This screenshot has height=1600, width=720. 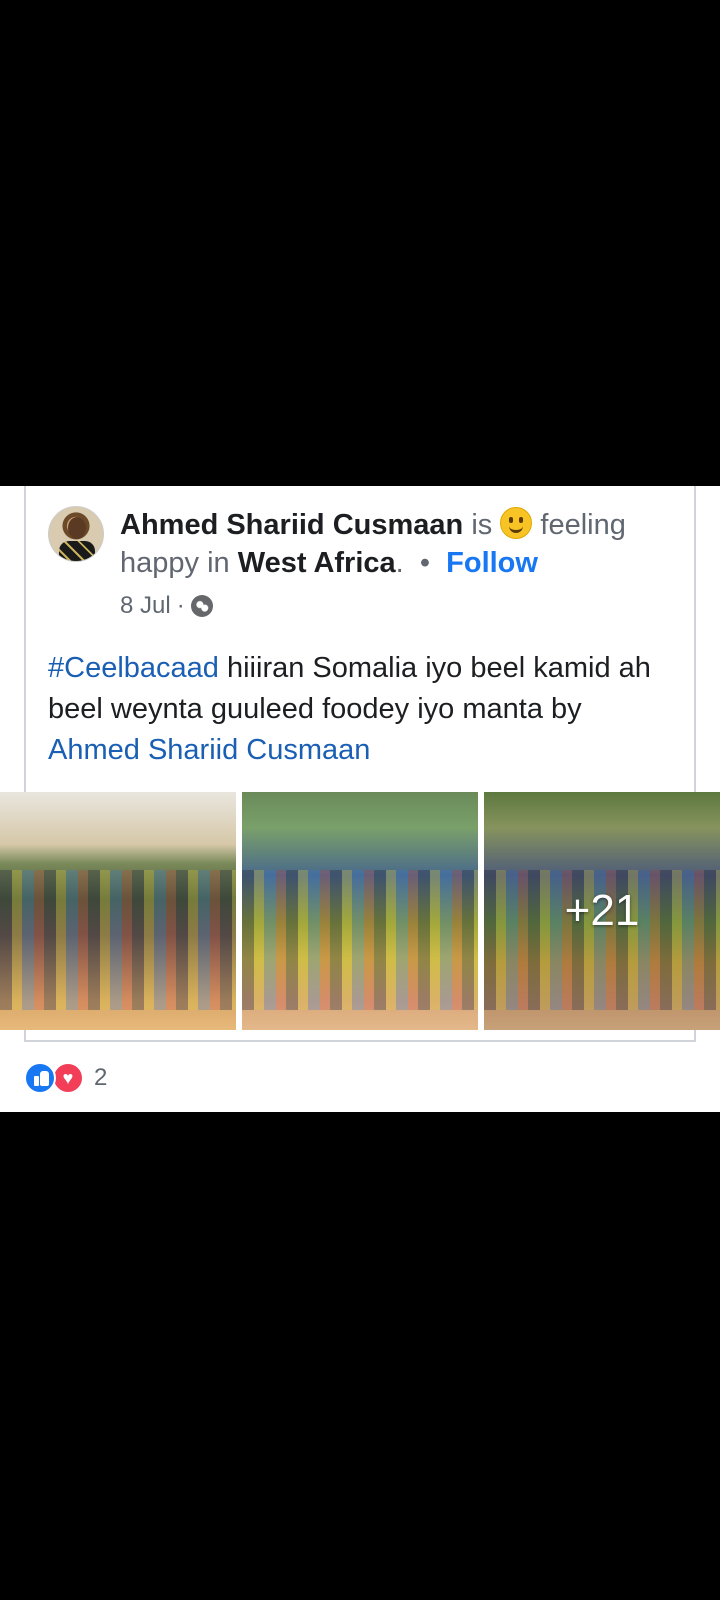 I want to click on author-avatar, so click(x=76, y=534).